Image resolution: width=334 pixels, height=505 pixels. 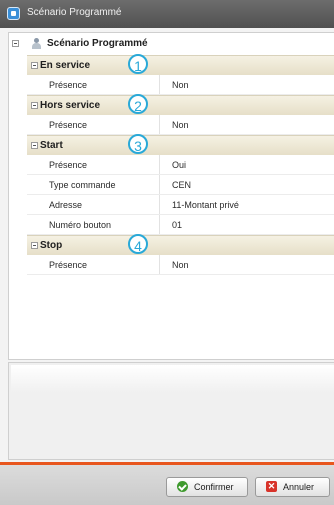 I want to click on property-key: Numéro bouton, so click(x=80, y=225).